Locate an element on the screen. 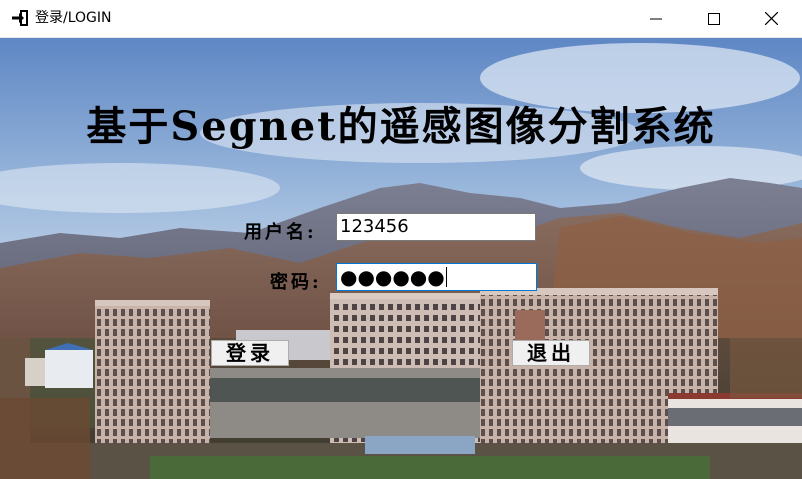 The height and width of the screenshot is (479, 802). maximize-button is located at coordinates (714, 18).